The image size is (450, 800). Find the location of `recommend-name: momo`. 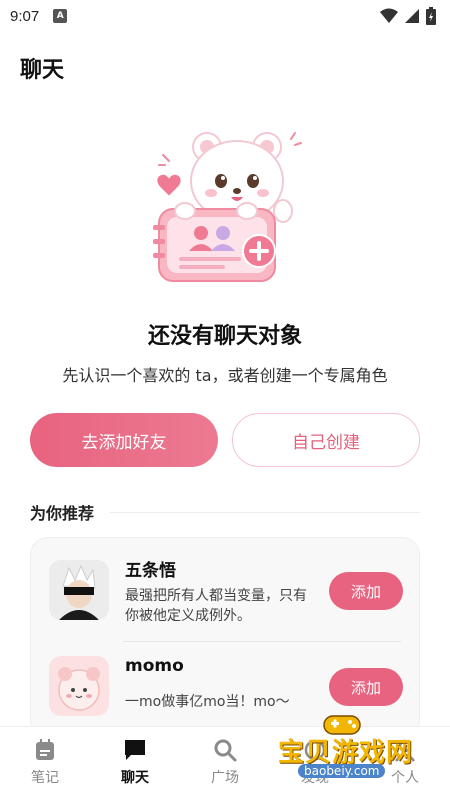

recommend-name: momo is located at coordinates (154, 666).